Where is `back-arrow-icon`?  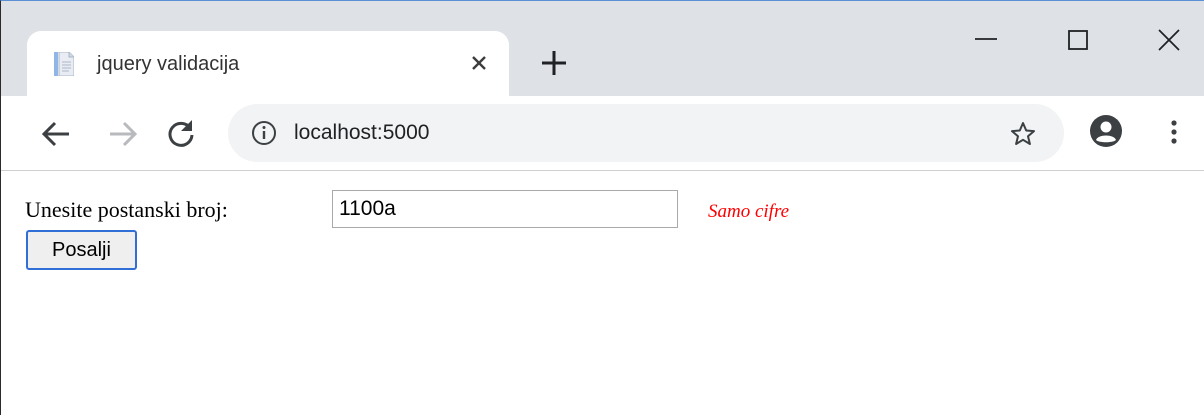 back-arrow-icon is located at coordinates (57, 134).